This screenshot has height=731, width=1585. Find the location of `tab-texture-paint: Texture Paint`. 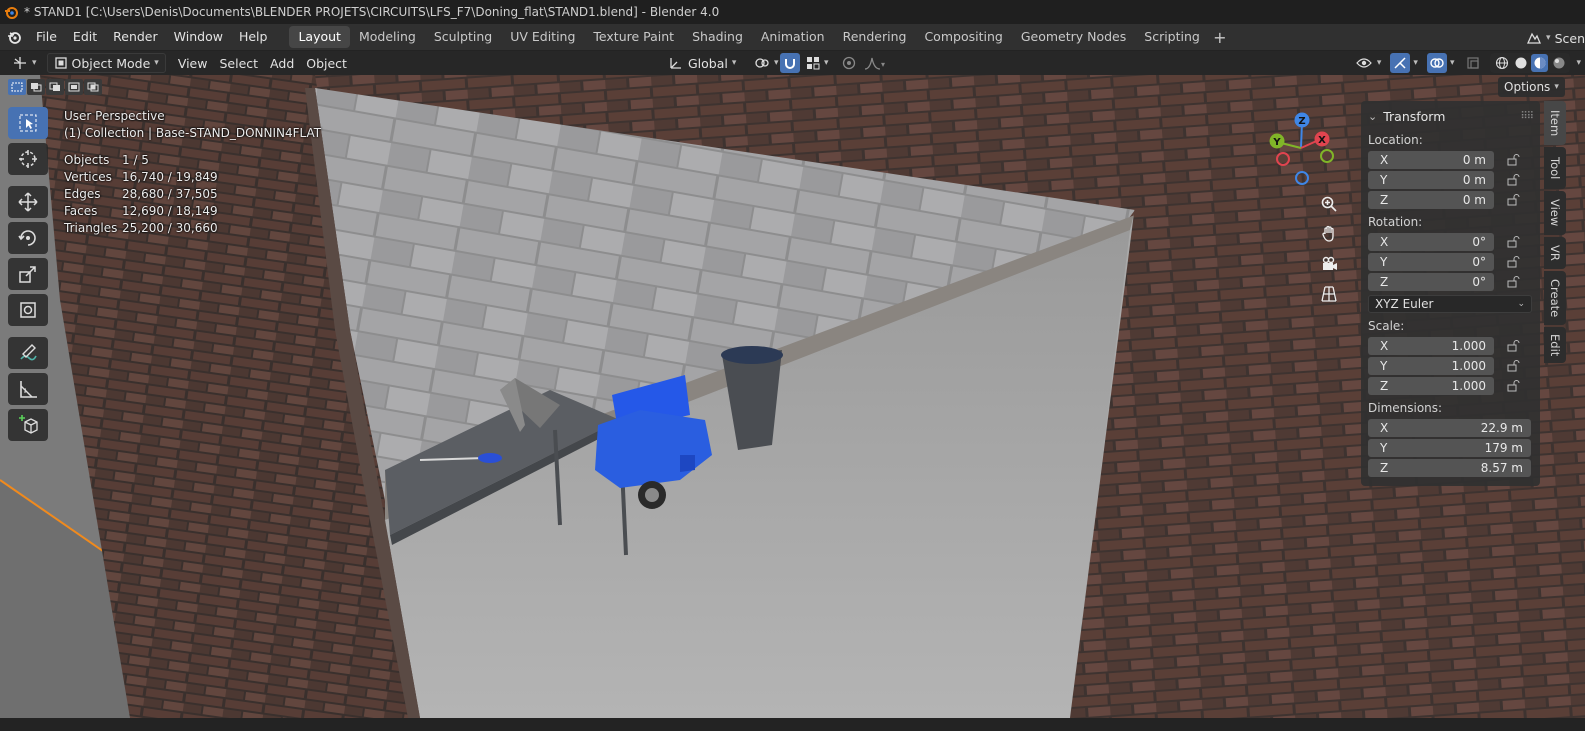

tab-texture-paint: Texture Paint is located at coordinates (633, 37).